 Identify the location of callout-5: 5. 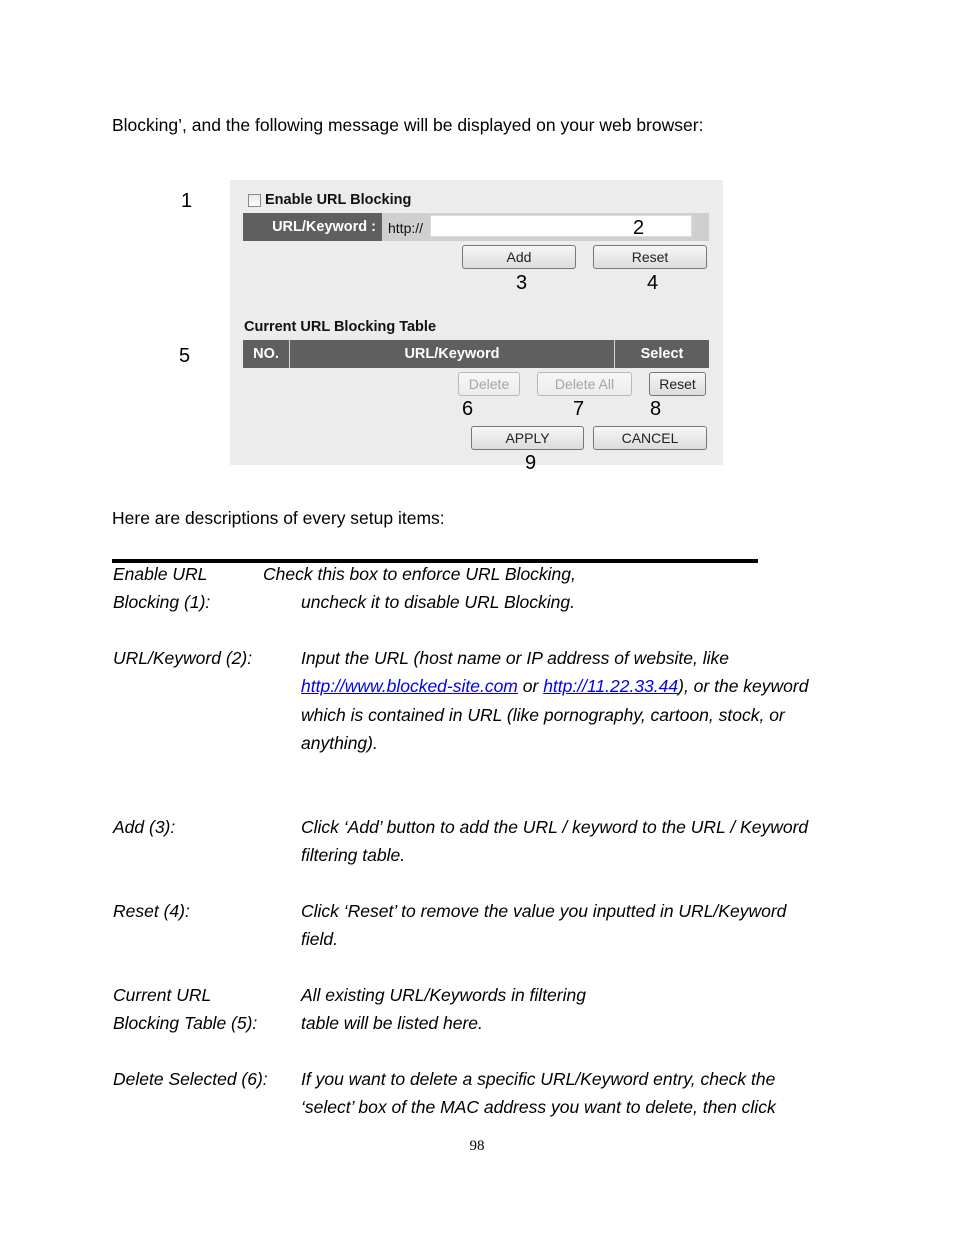
(185, 356).